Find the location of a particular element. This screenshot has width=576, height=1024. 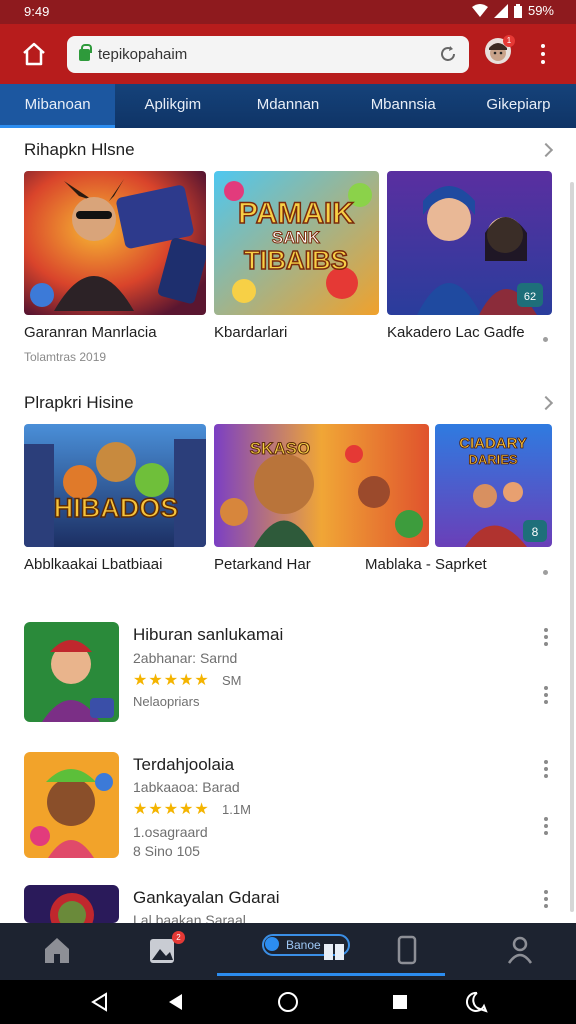

app-title: Terdahjoolaia is located at coordinates (183, 765).